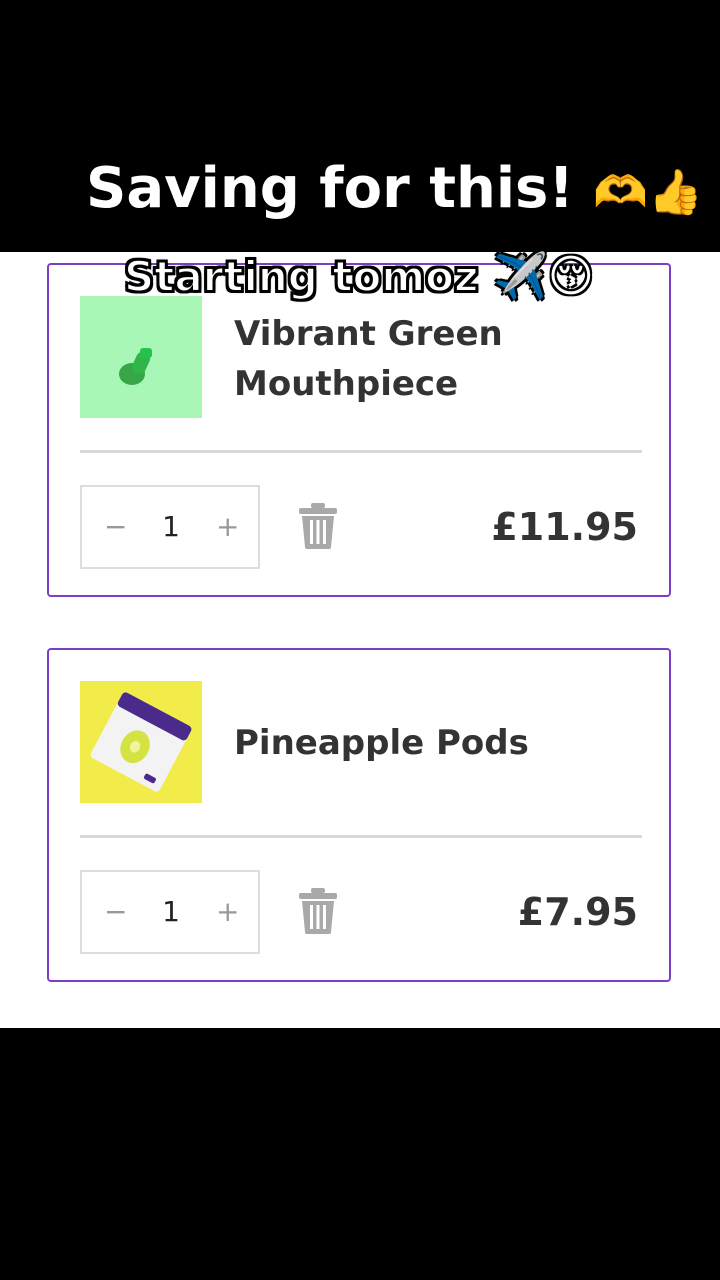 The height and width of the screenshot is (1280, 720). I want to click on caption-sub: Starting tomoz ✈️😚, so click(383, 276).